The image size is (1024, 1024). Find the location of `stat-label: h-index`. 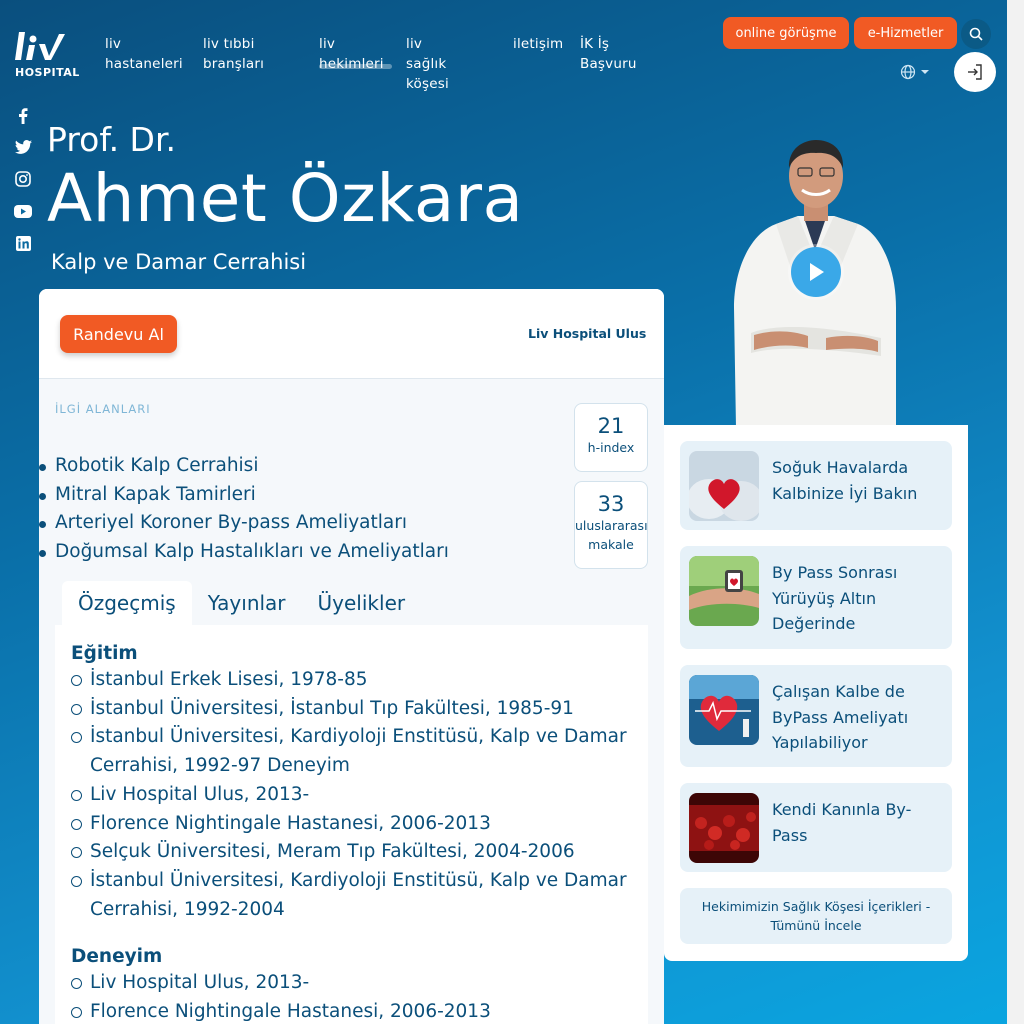

stat-label: h-index is located at coordinates (611, 447).